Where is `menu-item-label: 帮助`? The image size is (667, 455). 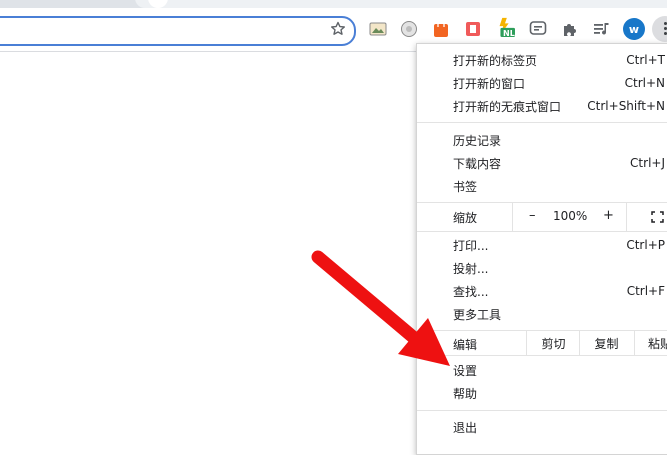
menu-item-label: 帮助 is located at coordinates (465, 393).